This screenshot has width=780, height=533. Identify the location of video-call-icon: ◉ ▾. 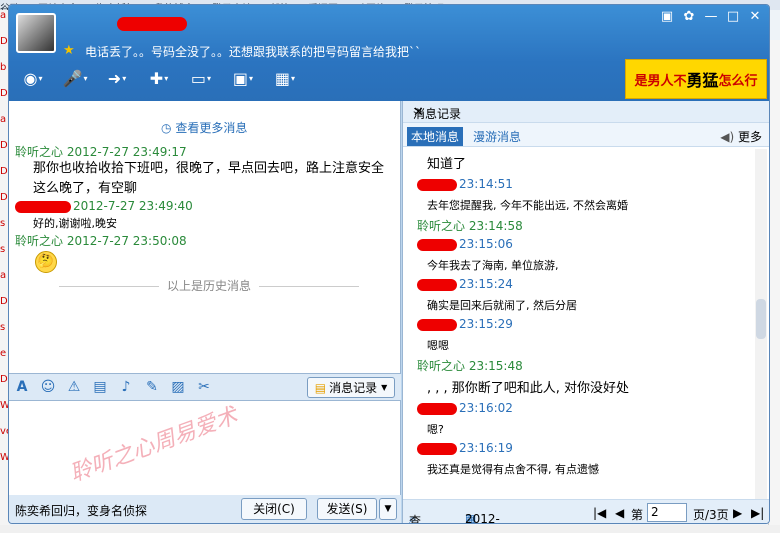
(33, 78).